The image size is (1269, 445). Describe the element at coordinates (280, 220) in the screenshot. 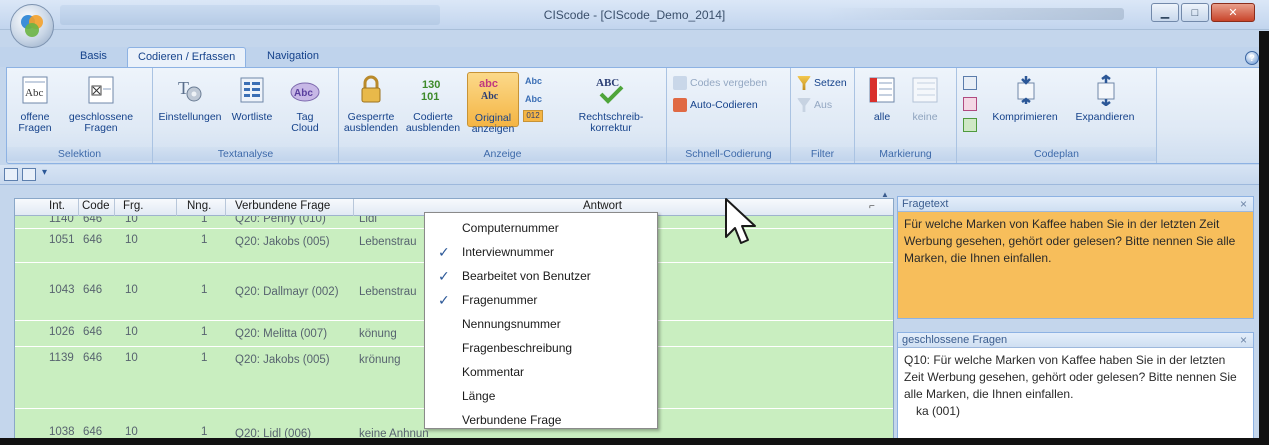

I see `cell-frage: Q20: Penny (010)` at that location.